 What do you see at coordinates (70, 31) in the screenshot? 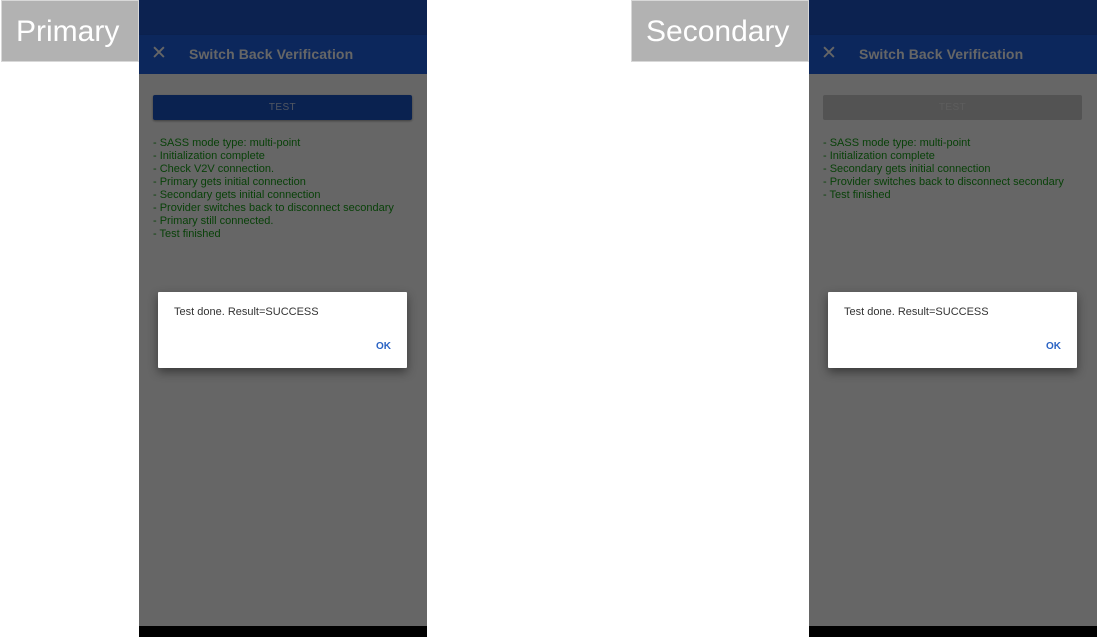
I see `primary-device-label: Primary` at bounding box center [70, 31].